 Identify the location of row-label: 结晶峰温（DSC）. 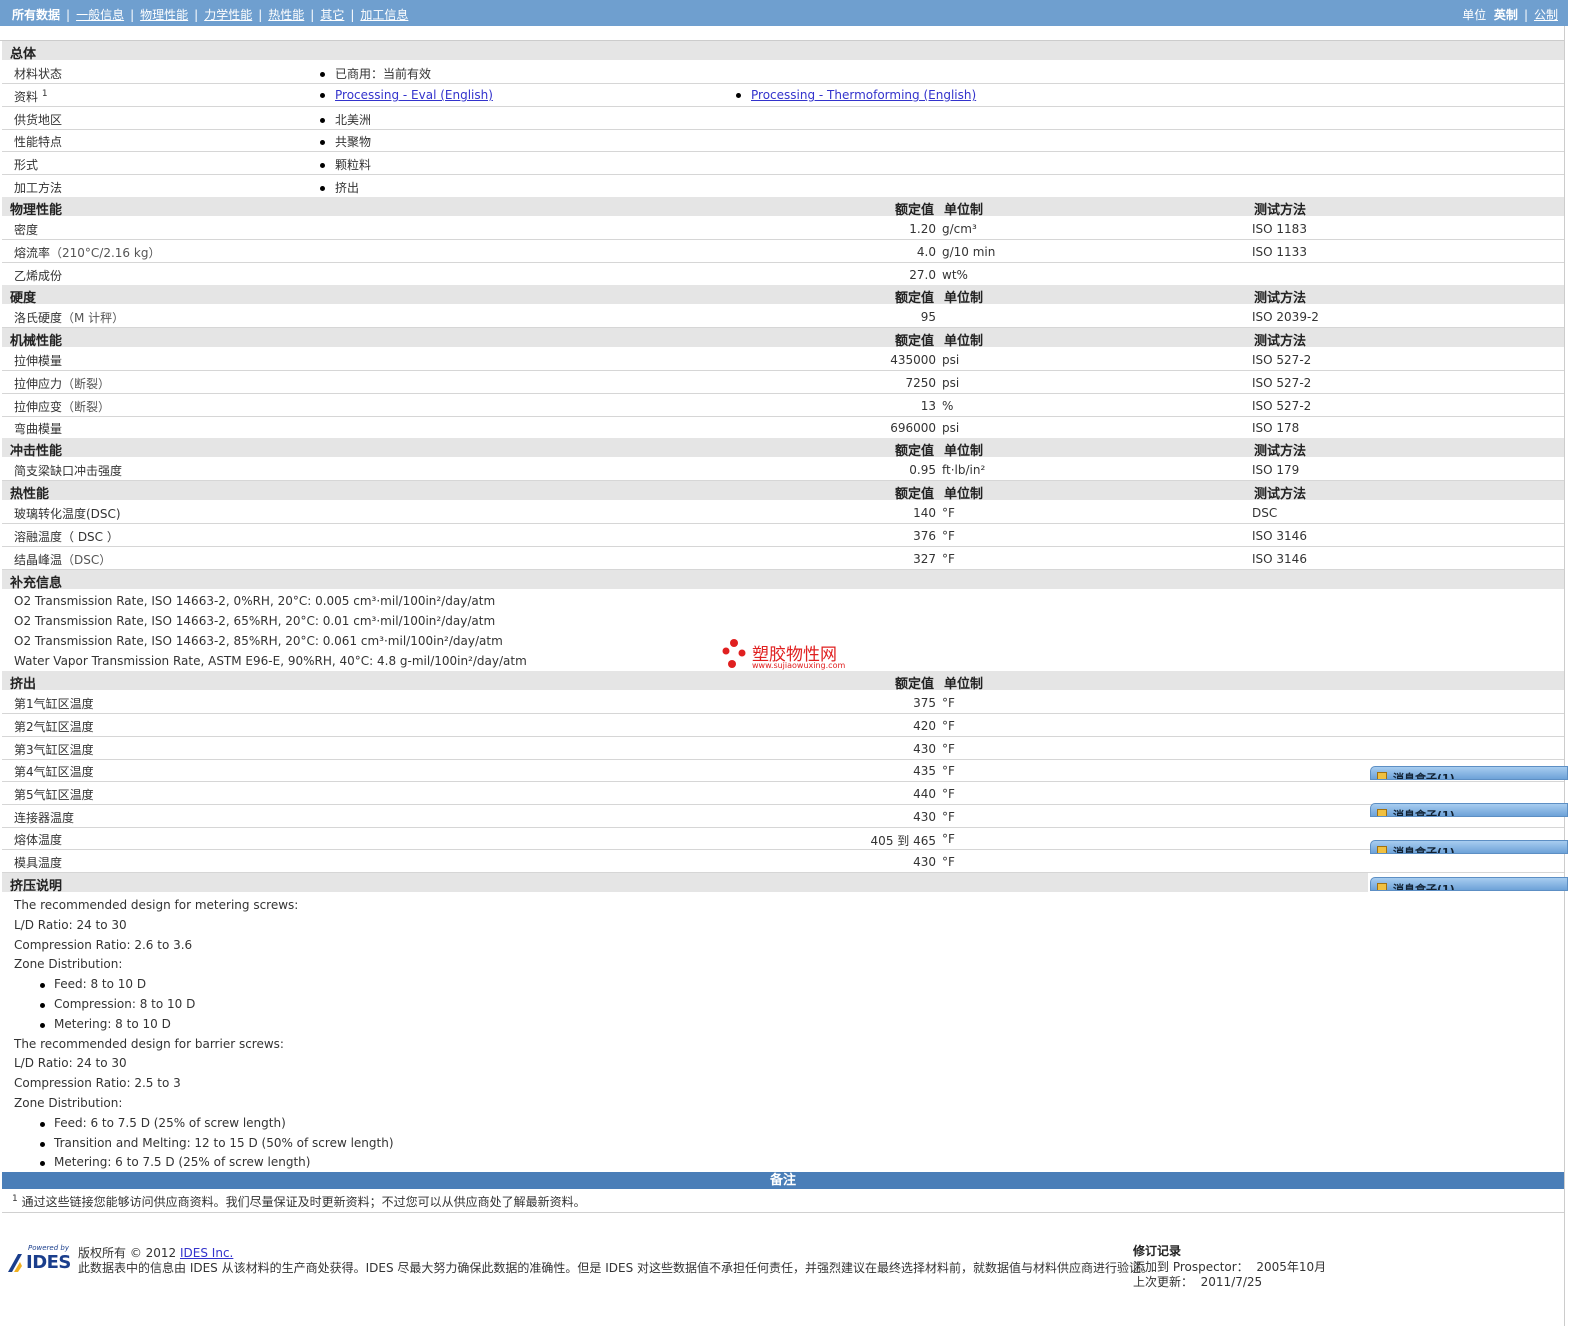
(63, 560).